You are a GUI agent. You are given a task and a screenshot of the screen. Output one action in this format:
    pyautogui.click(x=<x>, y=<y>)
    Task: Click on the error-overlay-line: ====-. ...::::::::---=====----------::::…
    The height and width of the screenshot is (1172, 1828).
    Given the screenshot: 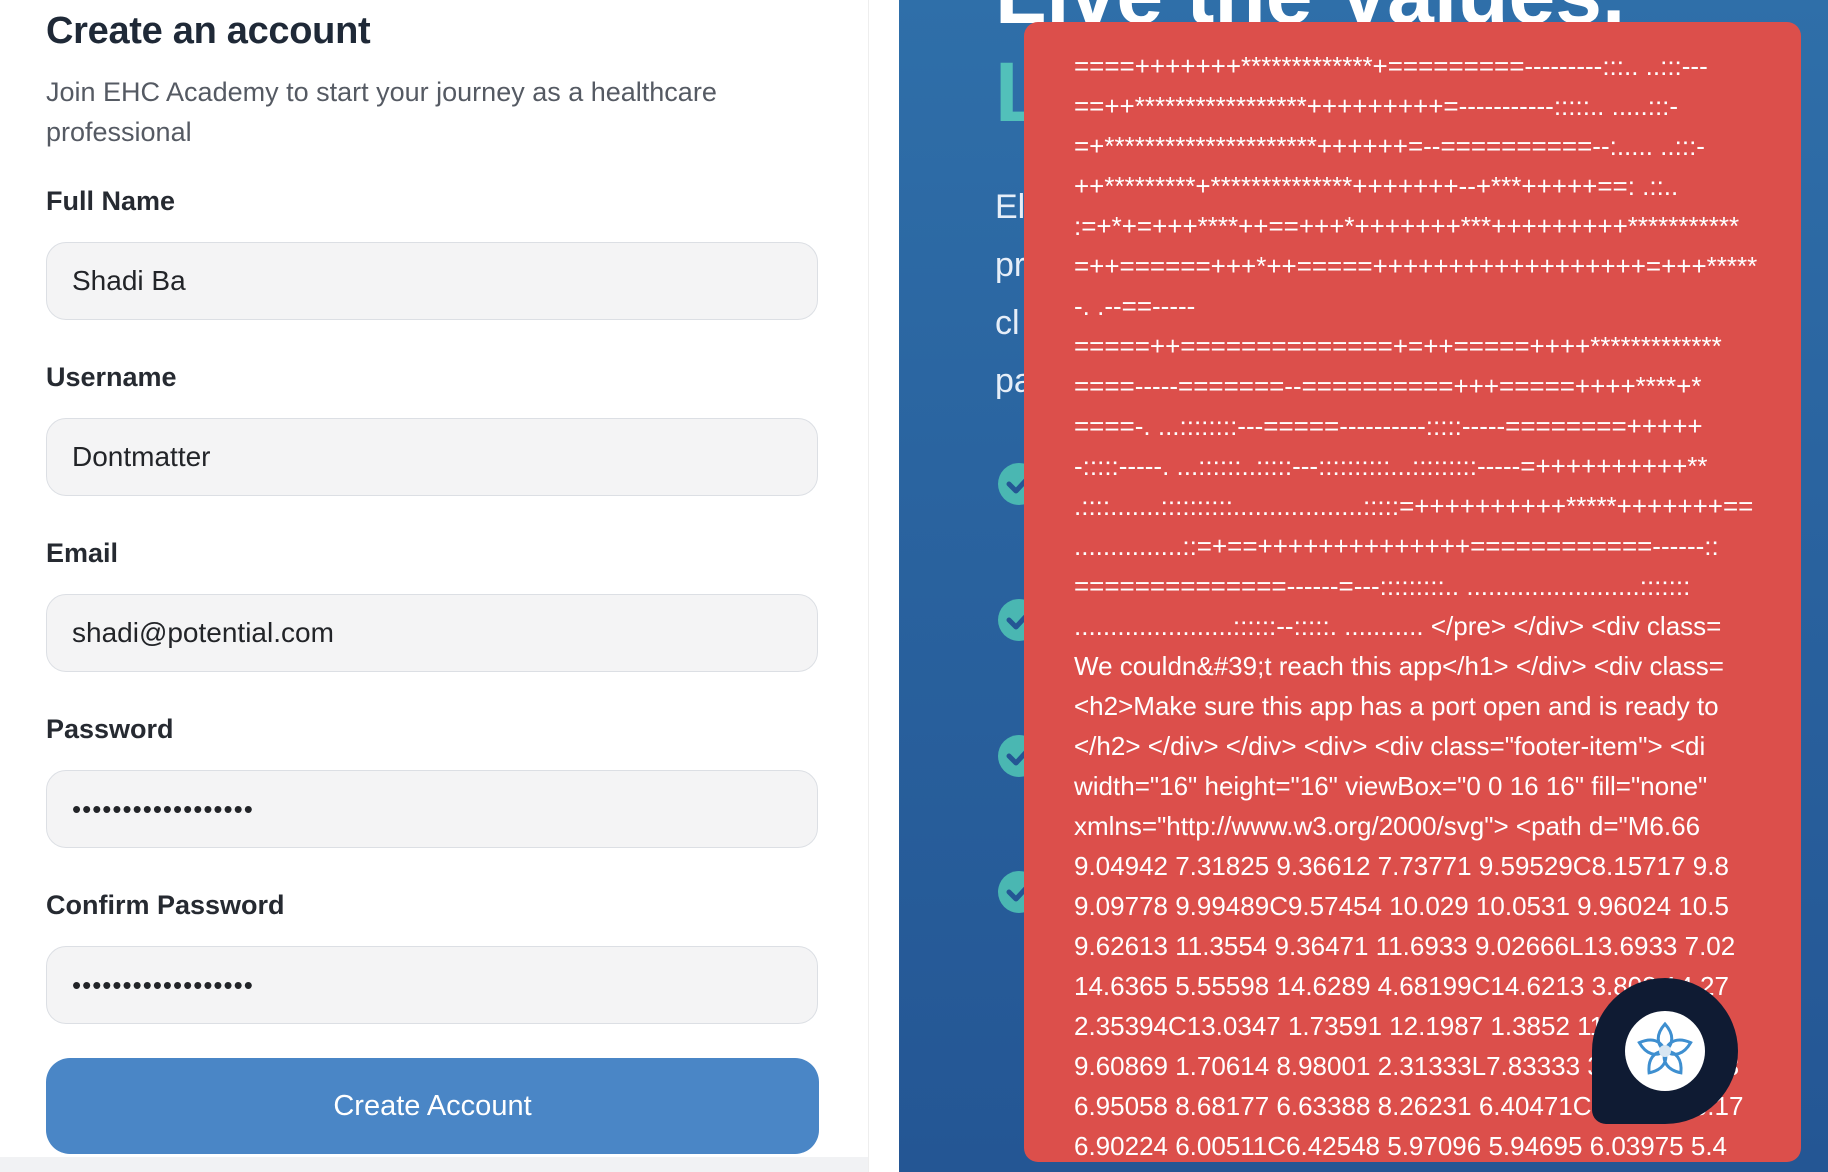 What is the action you would take?
    pyautogui.click(x=1388, y=426)
    